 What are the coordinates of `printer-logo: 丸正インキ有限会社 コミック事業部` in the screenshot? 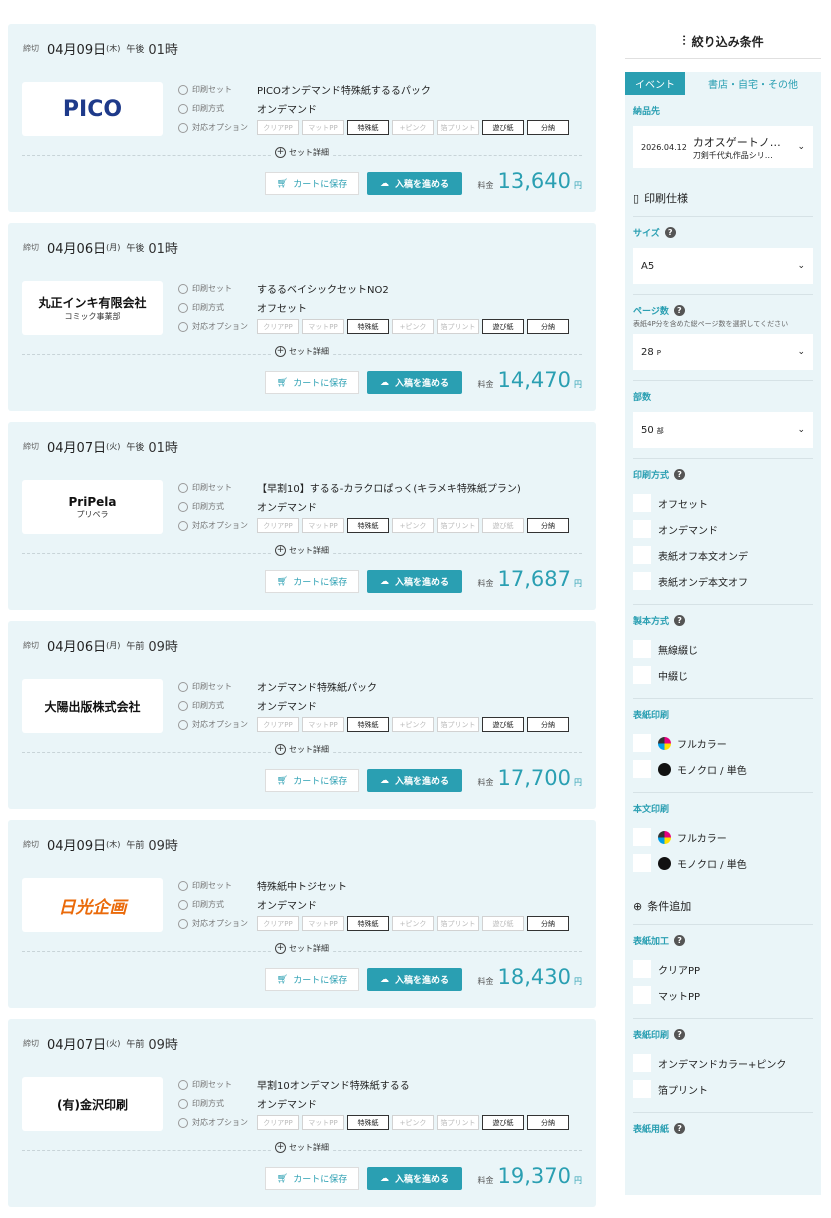 It's located at (92, 308).